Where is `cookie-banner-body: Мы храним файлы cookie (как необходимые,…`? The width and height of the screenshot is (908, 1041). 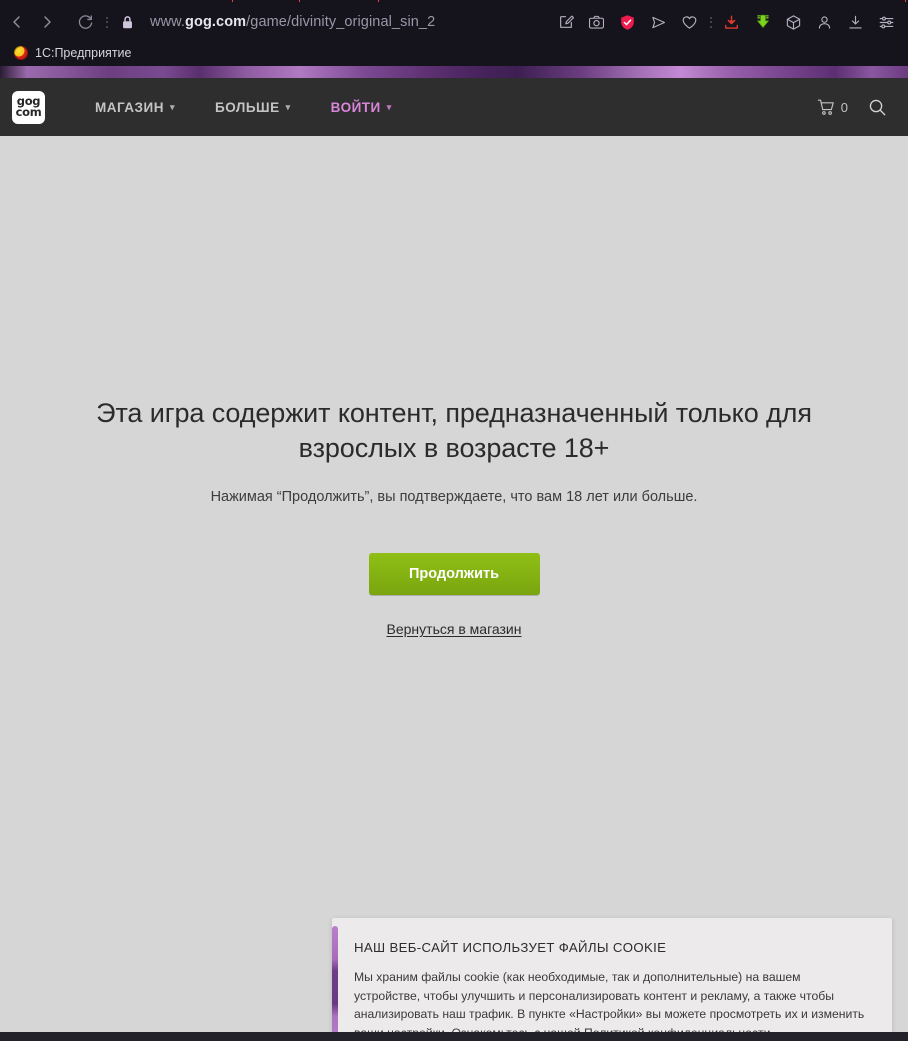 cookie-banner-body: Мы храним файлы cookie (как необходимые,… is located at coordinates (612, 1004).